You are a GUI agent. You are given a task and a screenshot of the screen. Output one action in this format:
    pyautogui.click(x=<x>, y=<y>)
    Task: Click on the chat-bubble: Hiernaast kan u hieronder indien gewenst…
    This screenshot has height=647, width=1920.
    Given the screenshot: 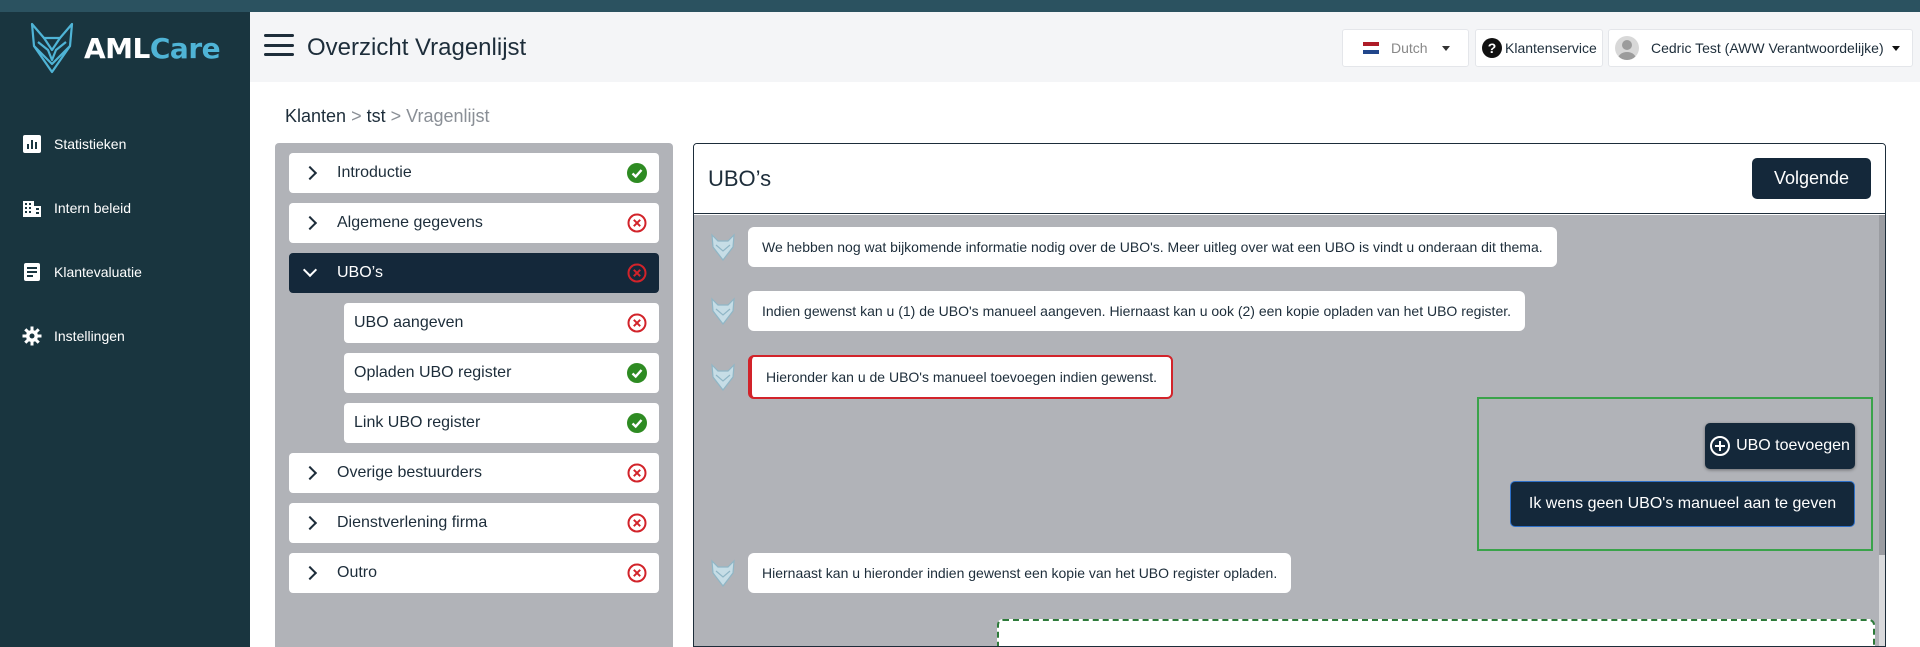 What is the action you would take?
    pyautogui.click(x=1020, y=573)
    